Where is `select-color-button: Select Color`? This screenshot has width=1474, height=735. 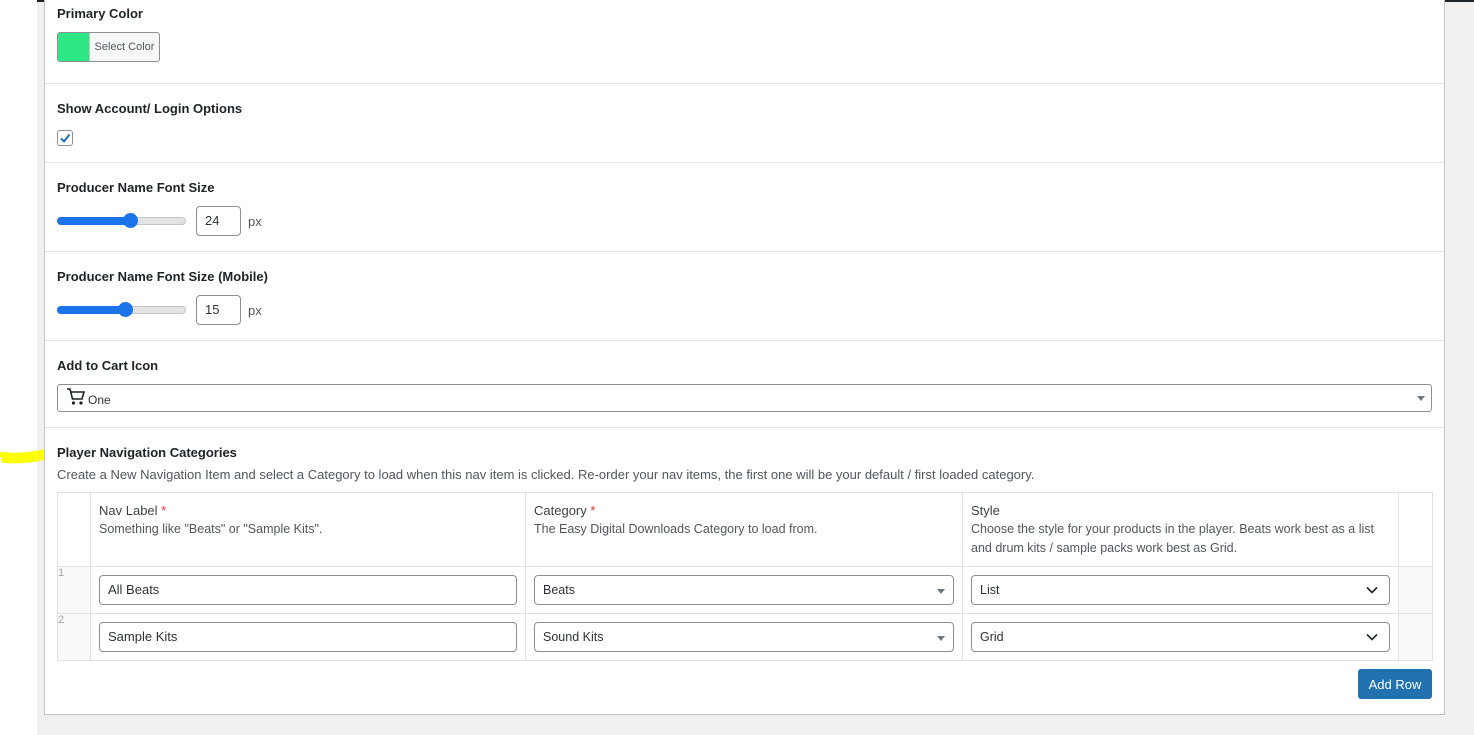
select-color-button: Select Color is located at coordinates (108, 47).